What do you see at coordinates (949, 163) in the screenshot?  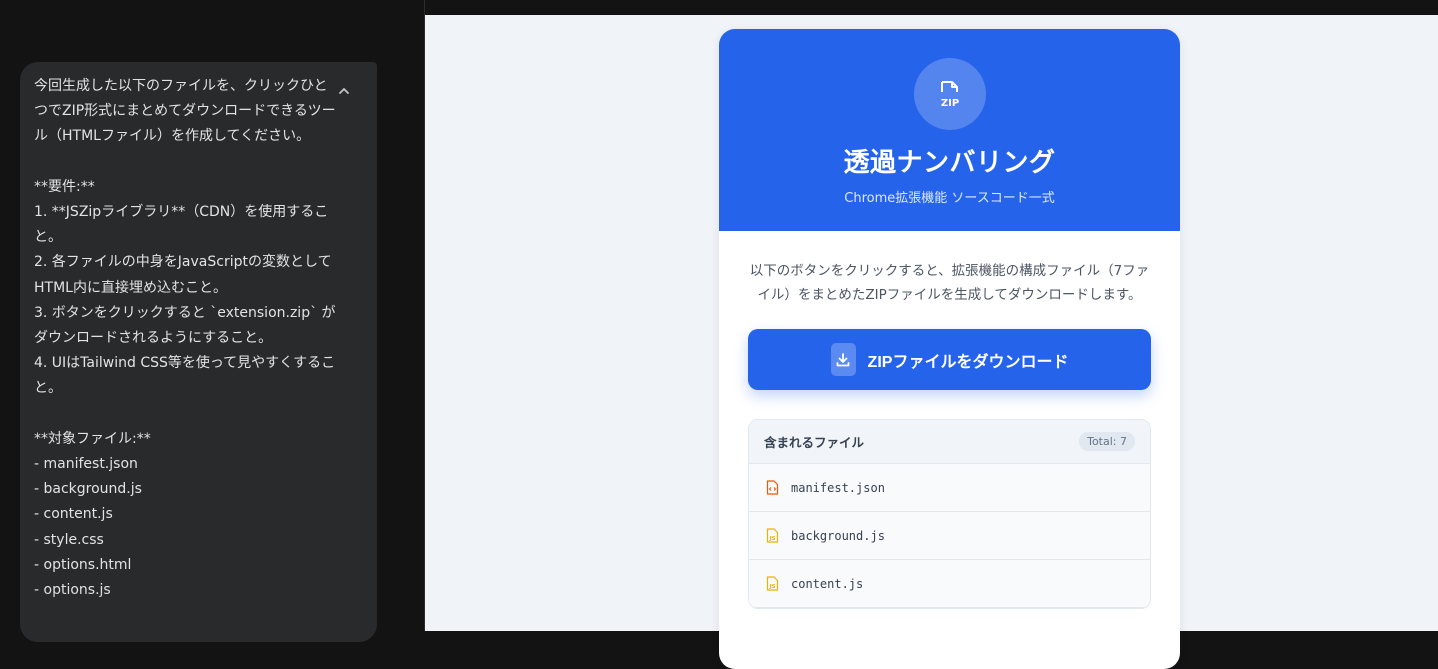 I see `page-title: 透過ナンバリング` at bounding box center [949, 163].